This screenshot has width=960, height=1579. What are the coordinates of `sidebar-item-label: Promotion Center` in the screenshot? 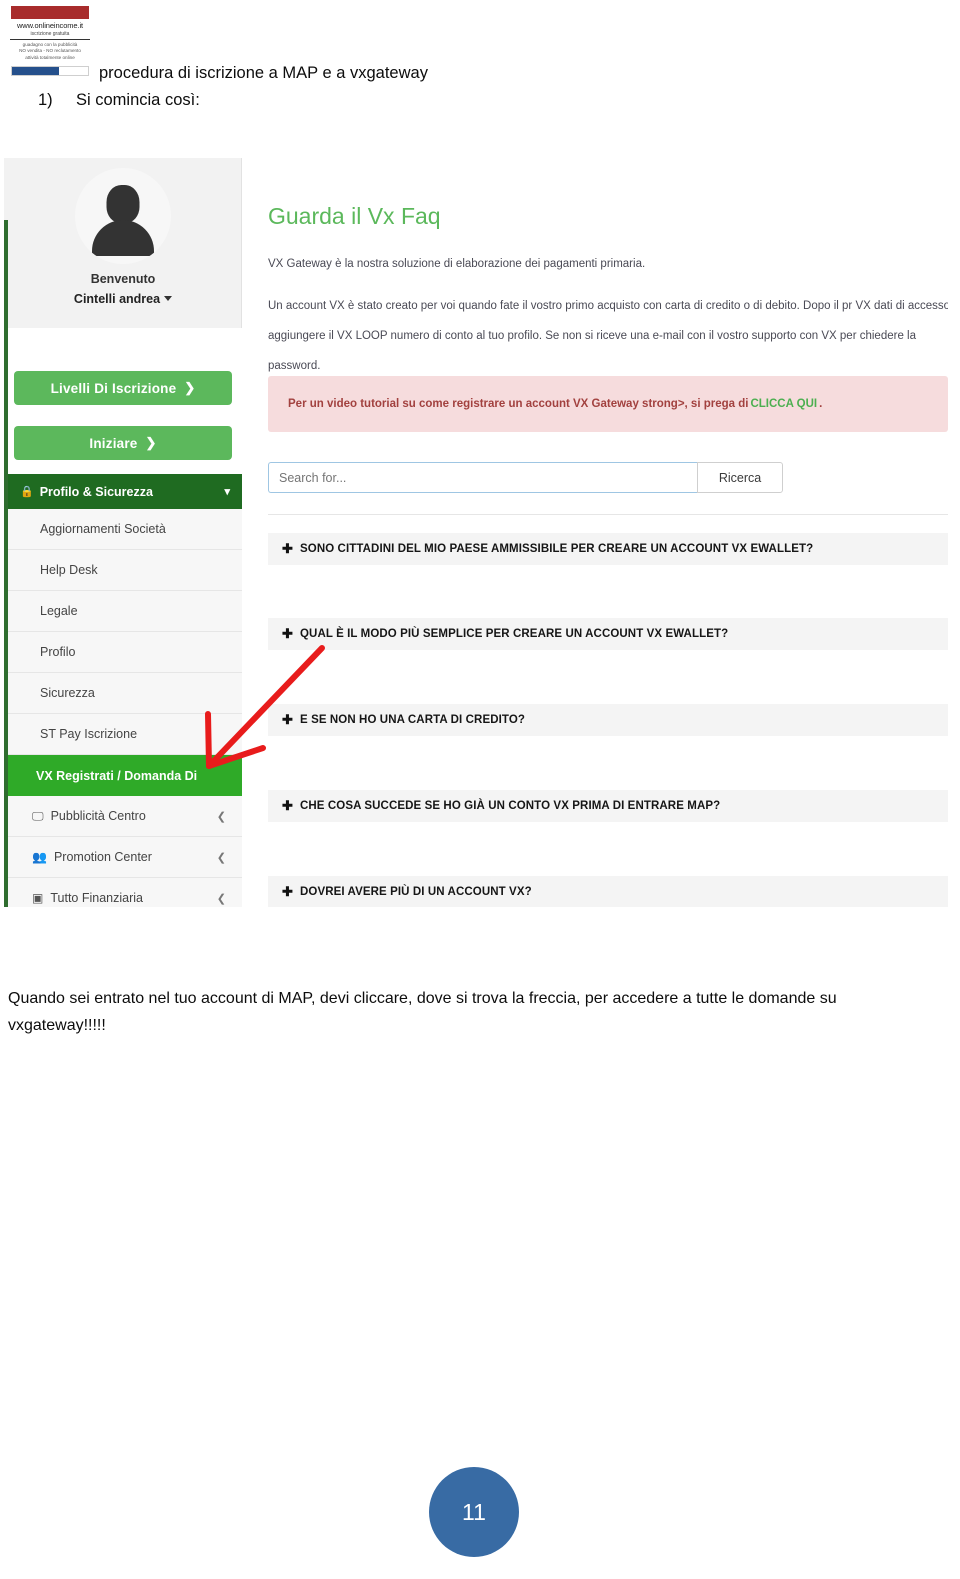 It's located at (102, 857).